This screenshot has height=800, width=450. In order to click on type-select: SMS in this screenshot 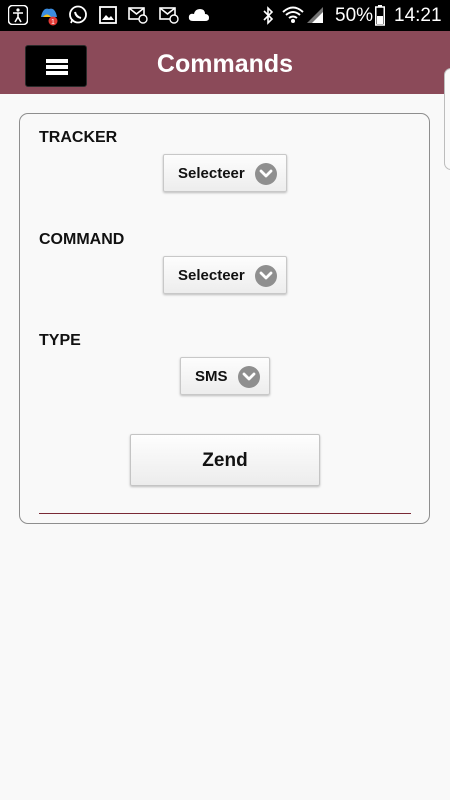, I will do `click(225, 376)`.